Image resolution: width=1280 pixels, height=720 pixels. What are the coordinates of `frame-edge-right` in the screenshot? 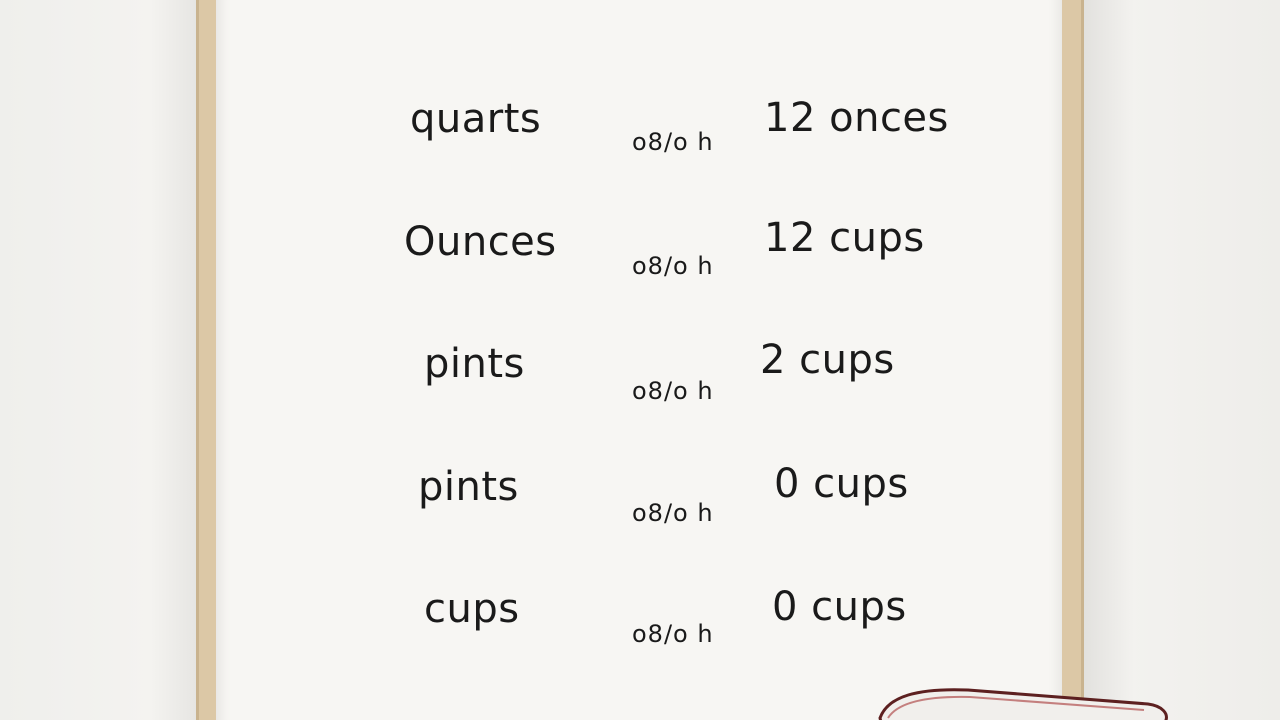 It's located at (1082, 360).